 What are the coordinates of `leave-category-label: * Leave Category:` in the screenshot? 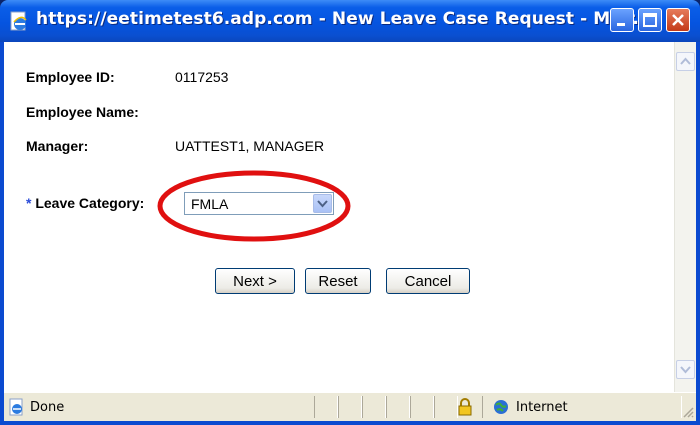 It's located at (85, 203).